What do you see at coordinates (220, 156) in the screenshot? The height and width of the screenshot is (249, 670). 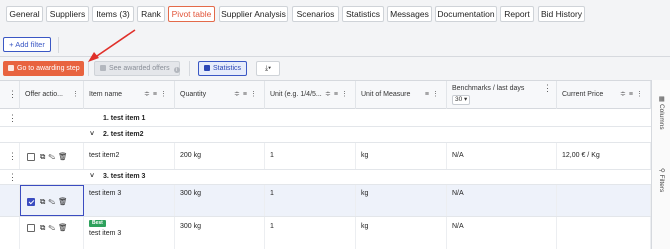 I see `quantity-cell: 200 kg` at bounding box center [220, 156].